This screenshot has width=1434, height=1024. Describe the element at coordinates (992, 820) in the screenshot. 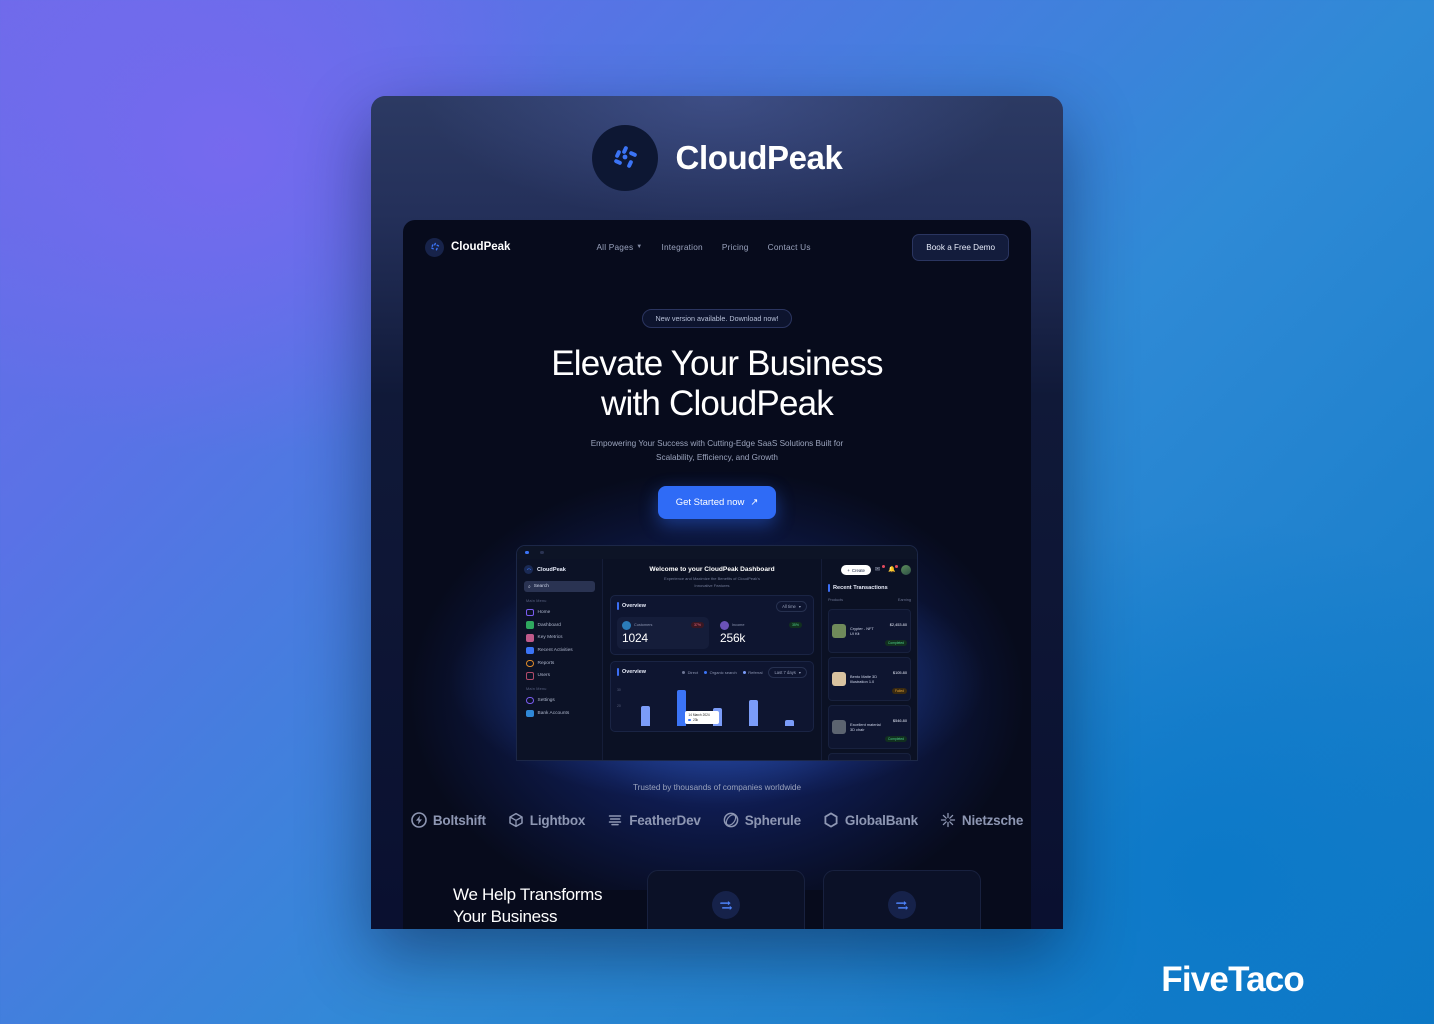

I see `logo-label: Nietzsche` at that location.